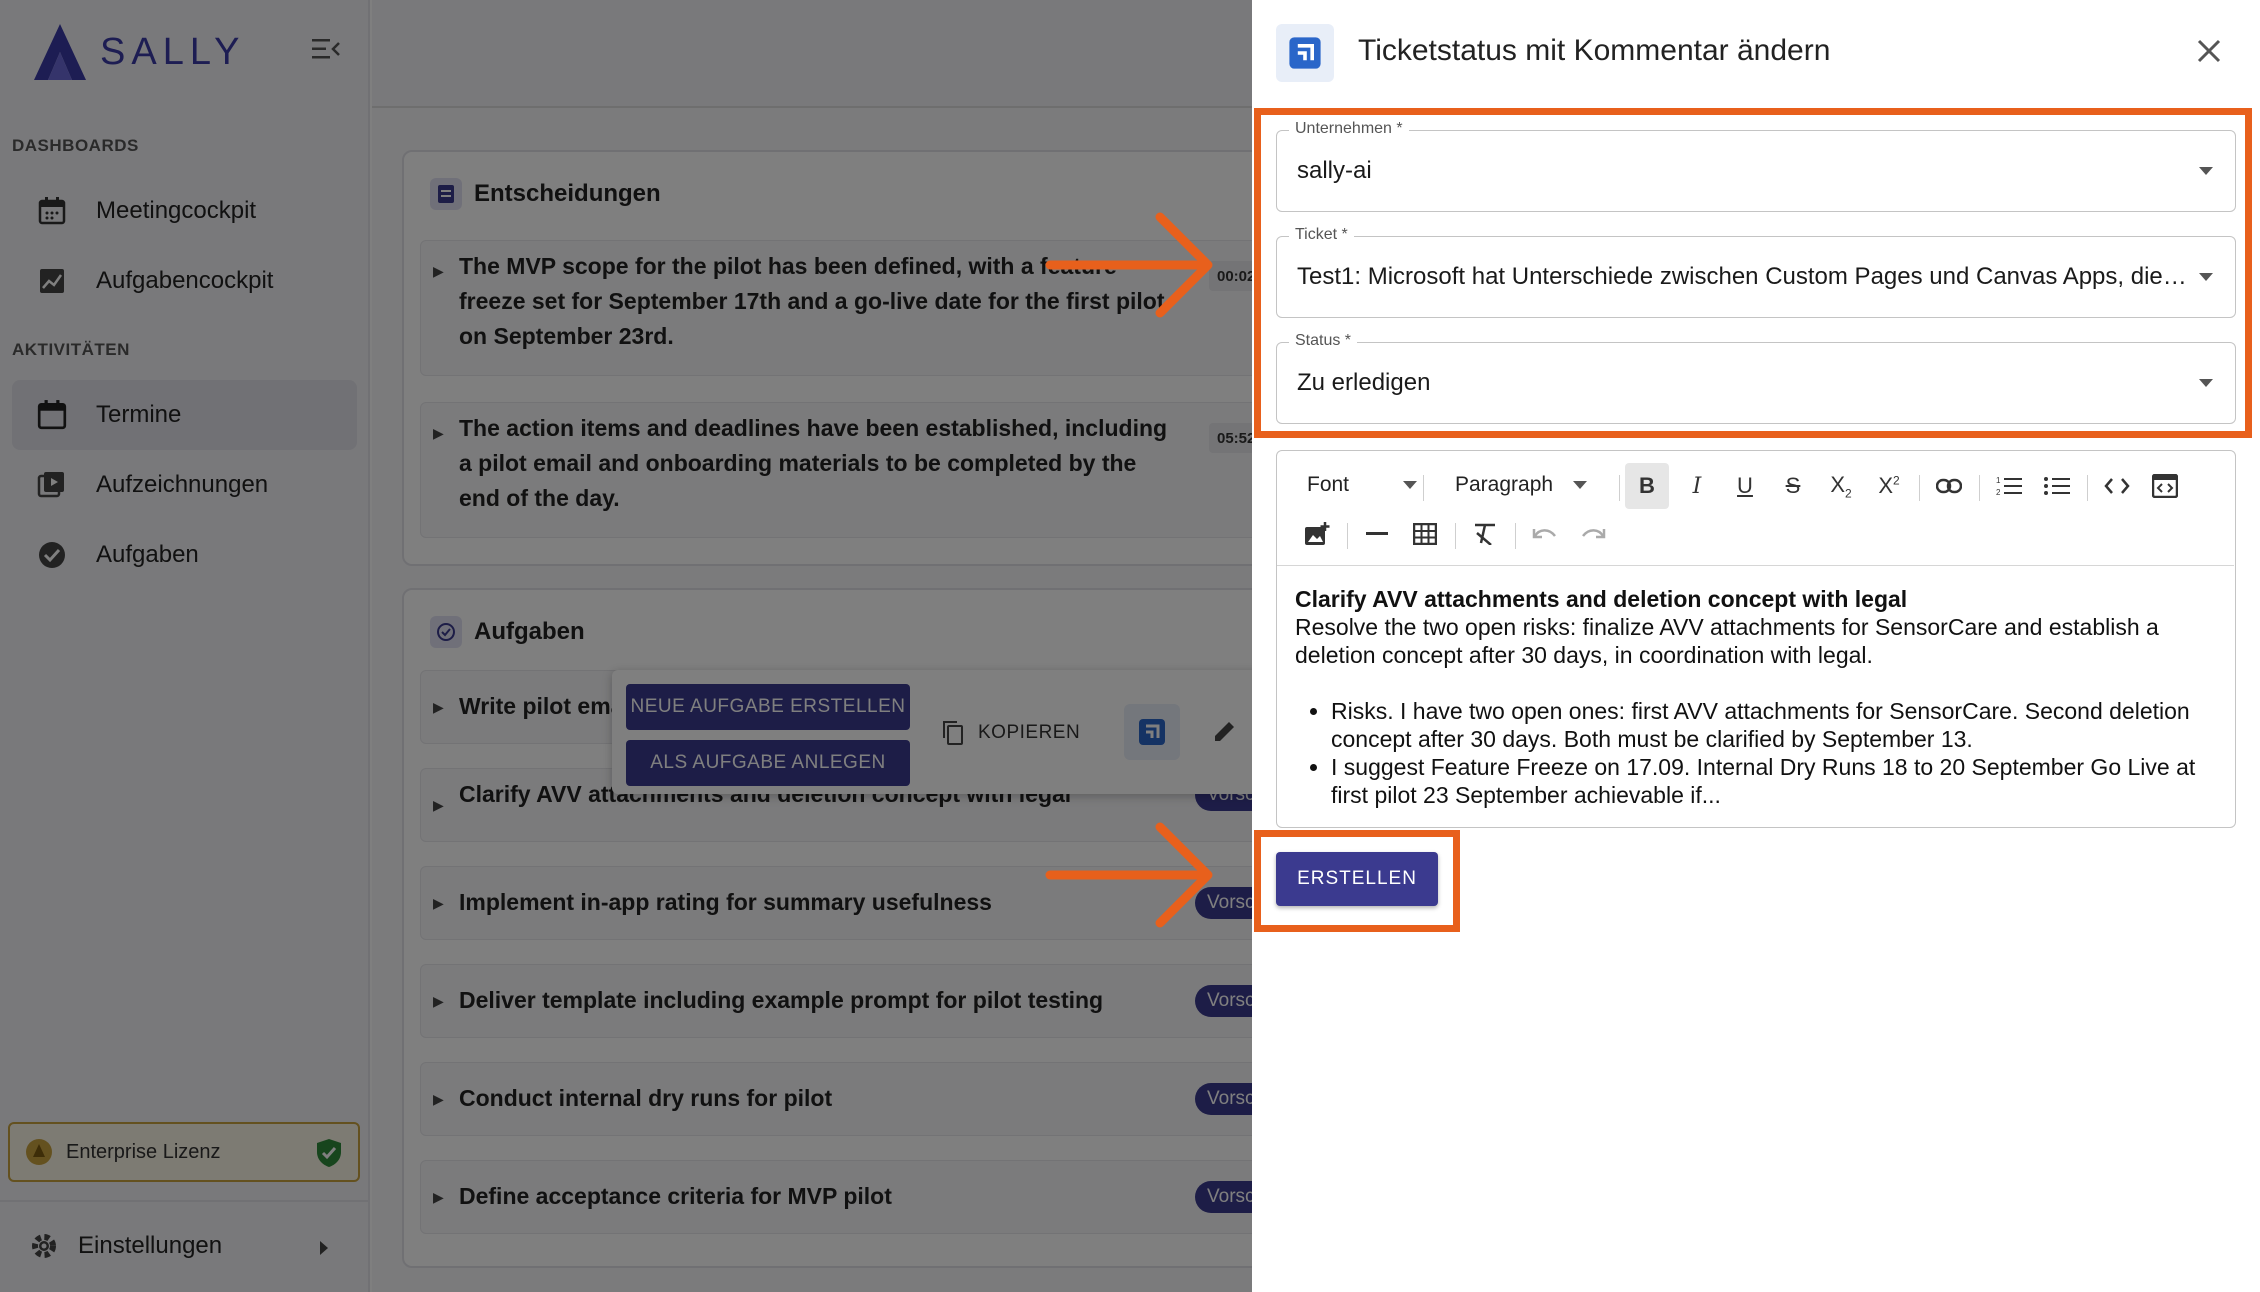  I want to click on editor-toolbar: Font Paragraph B I U S X2 X2 12, so click(1755, 508).